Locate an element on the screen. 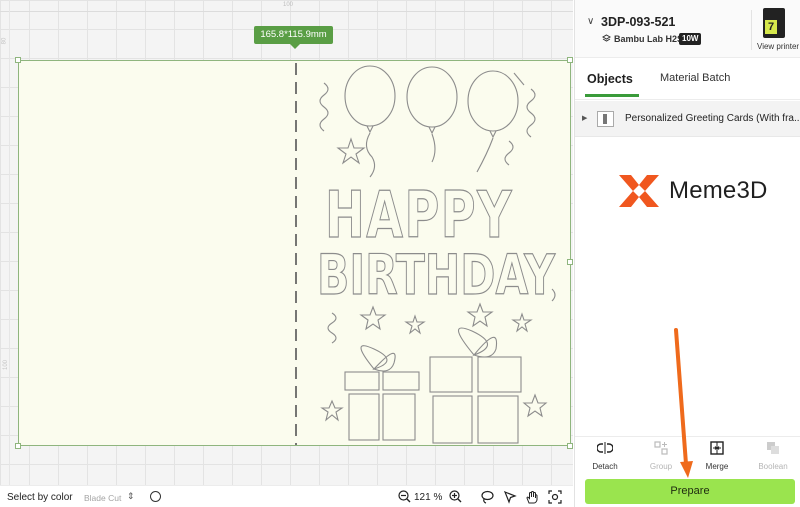 This screenshot has height=507, width=800. group-button: Group is located at coordinates (661, 456).